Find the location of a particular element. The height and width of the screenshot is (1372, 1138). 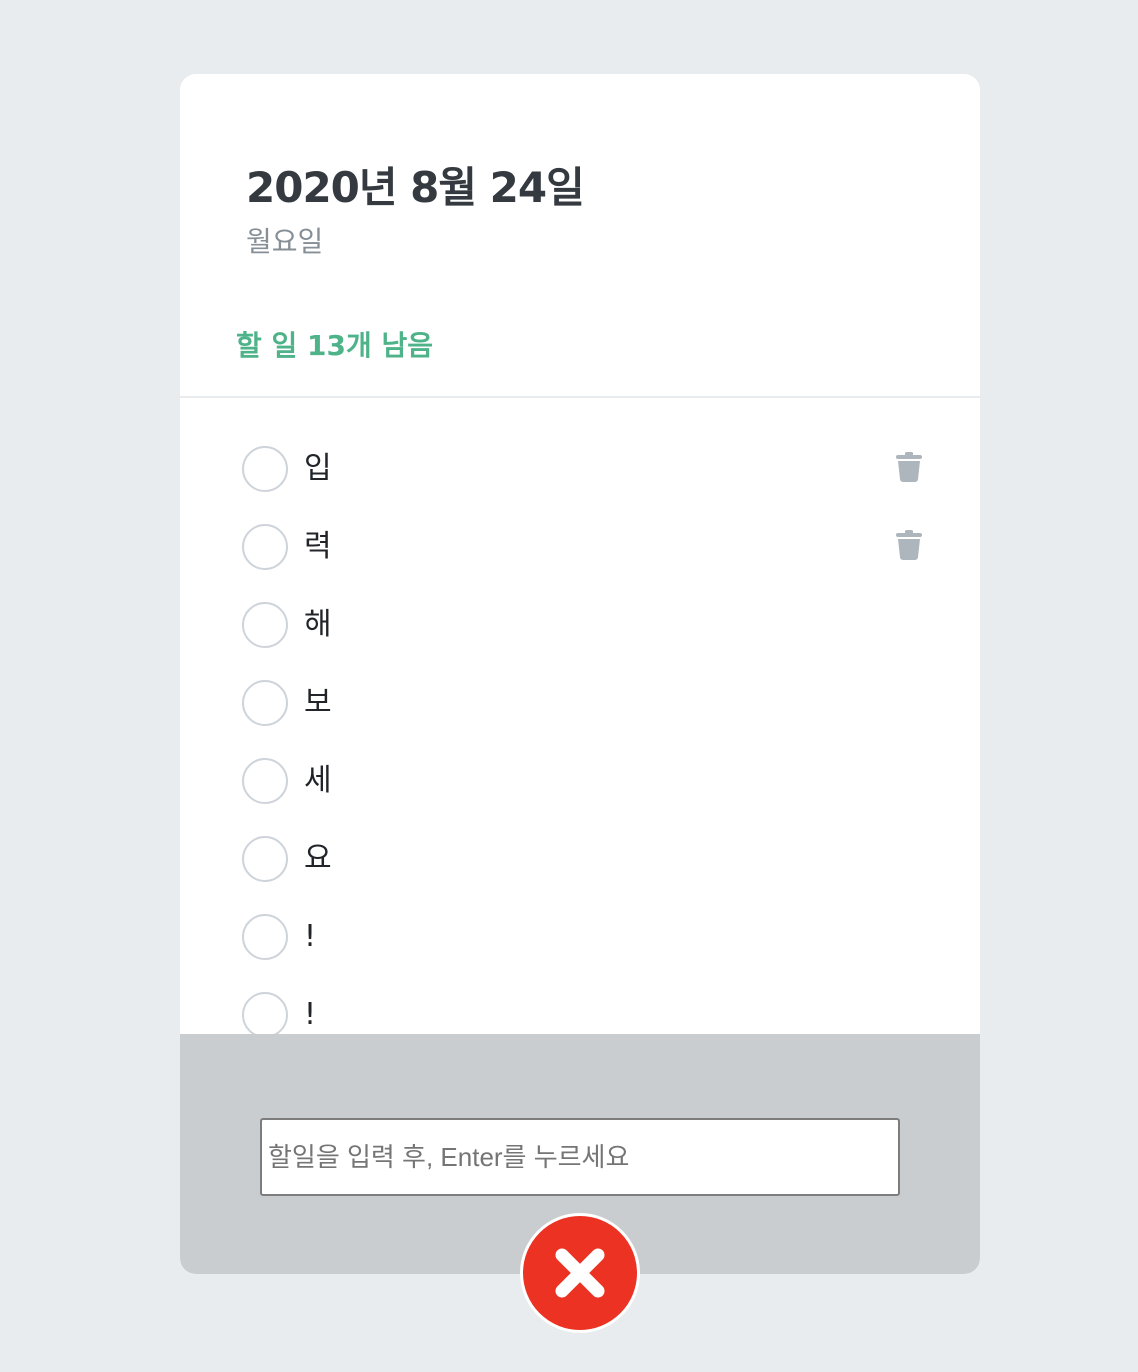

todo-item: 요 is located at coordinates (582, 860).